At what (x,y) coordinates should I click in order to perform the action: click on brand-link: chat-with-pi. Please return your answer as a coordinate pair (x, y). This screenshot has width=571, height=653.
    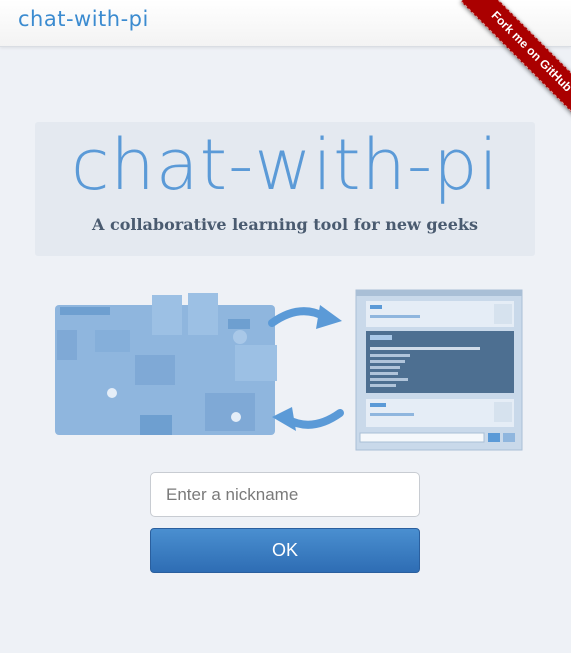
    Looking at the image, I should click on (83, 19).